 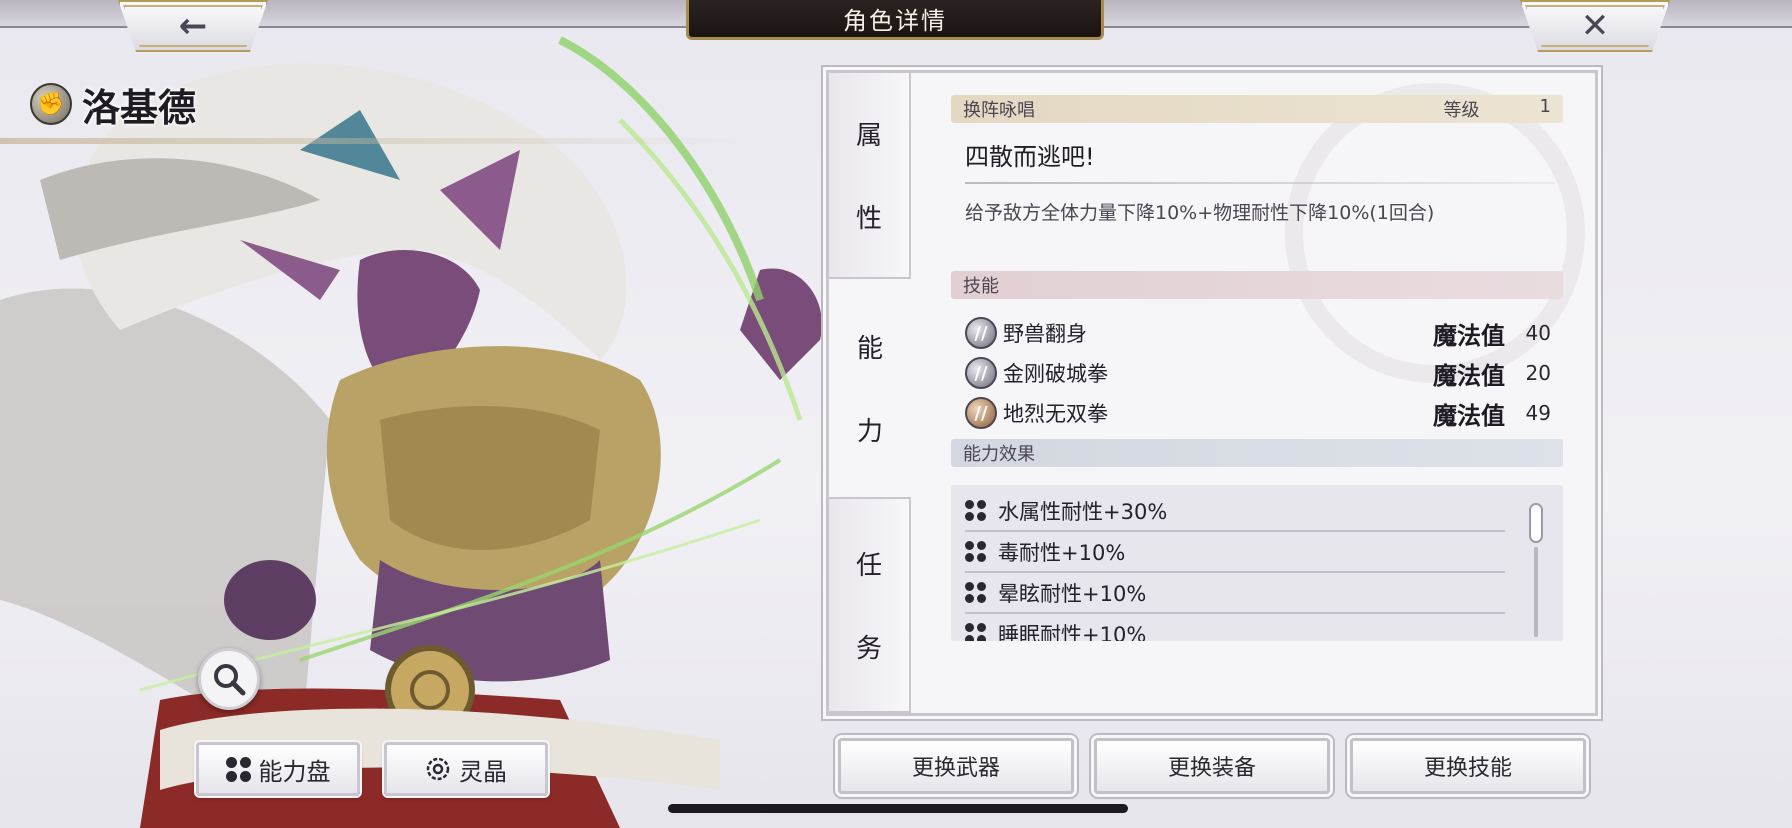 I want to click on close-icon: ✕, so click(x=1595, y=26).